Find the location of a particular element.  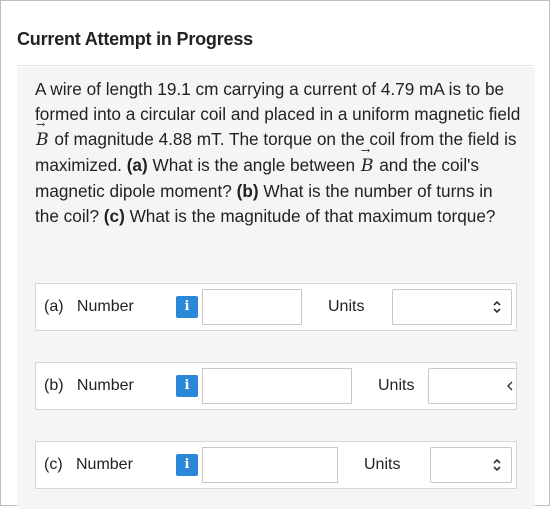

part-label: (c) is located at coordinates (53, 464).